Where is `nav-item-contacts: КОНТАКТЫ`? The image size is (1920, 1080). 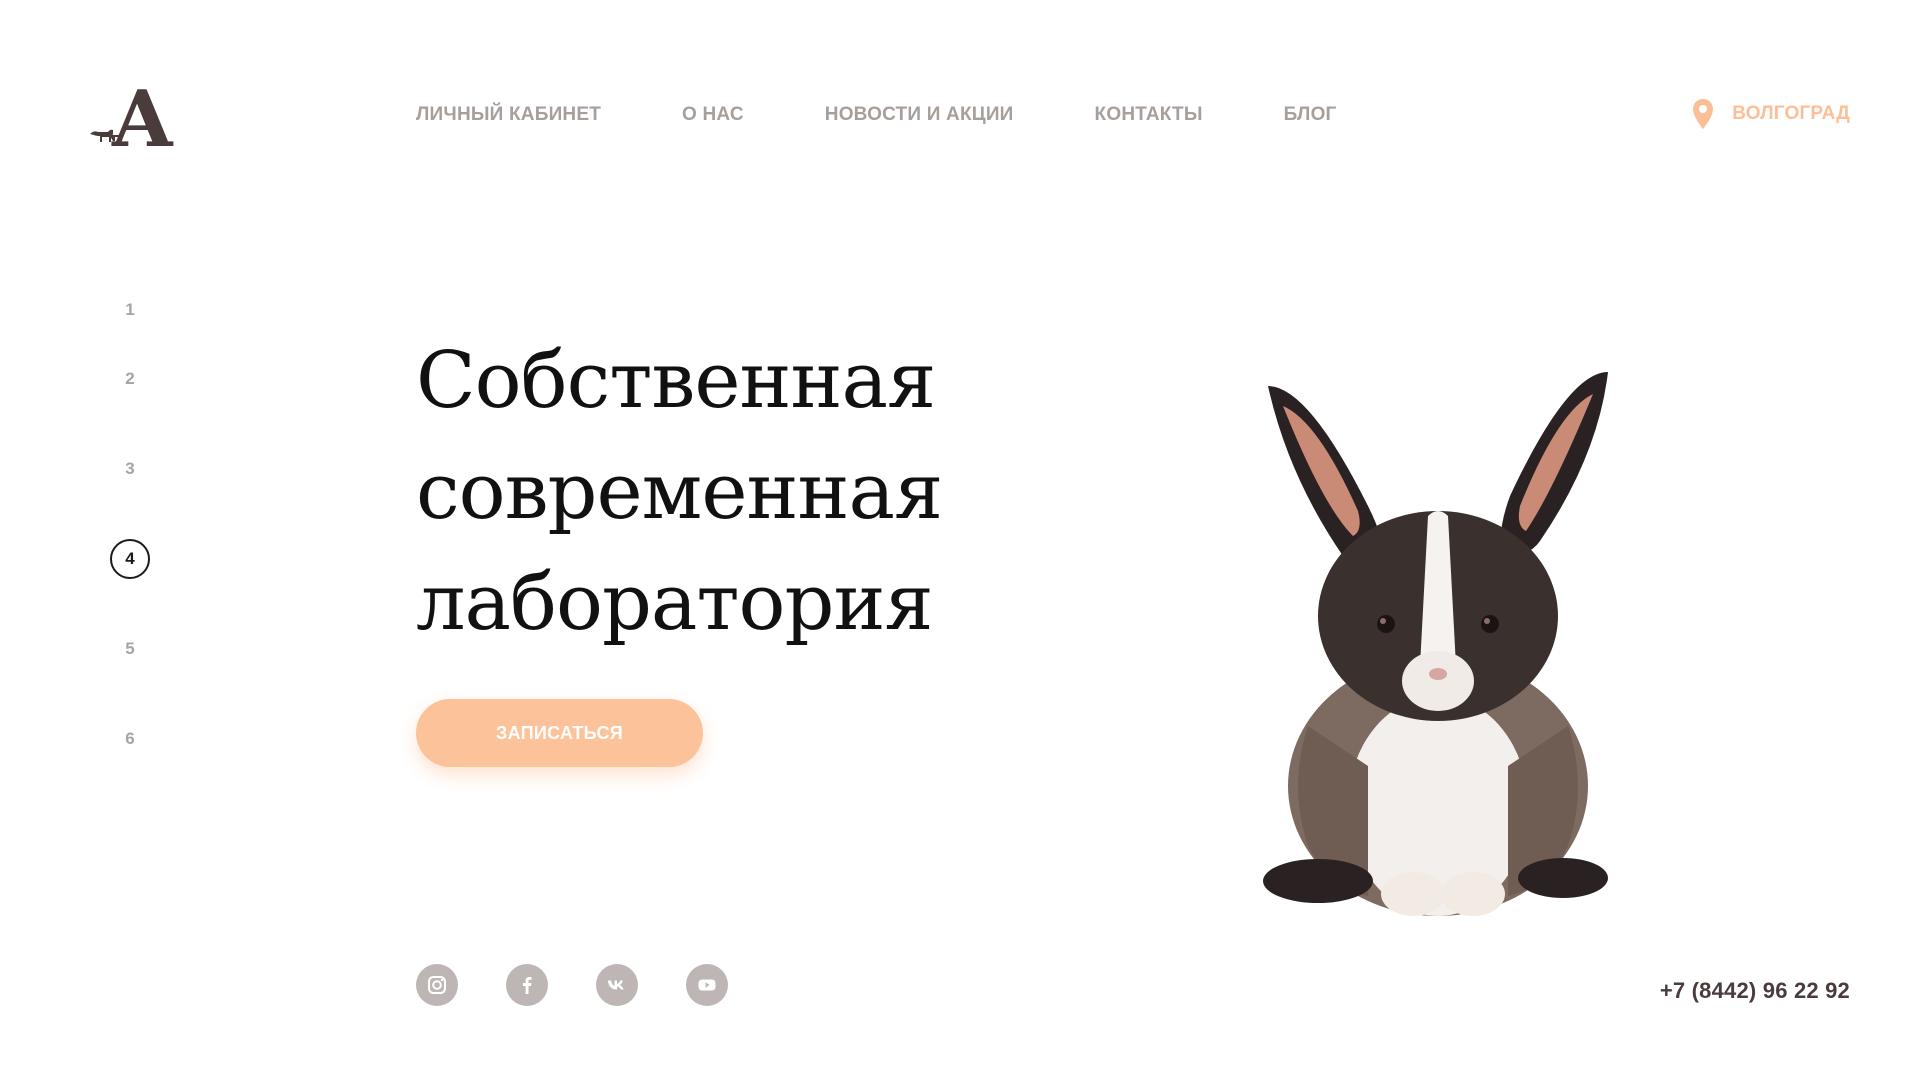 nav-item-contacts: КОНТАКТЫ is located at coordinates (1149, 115).